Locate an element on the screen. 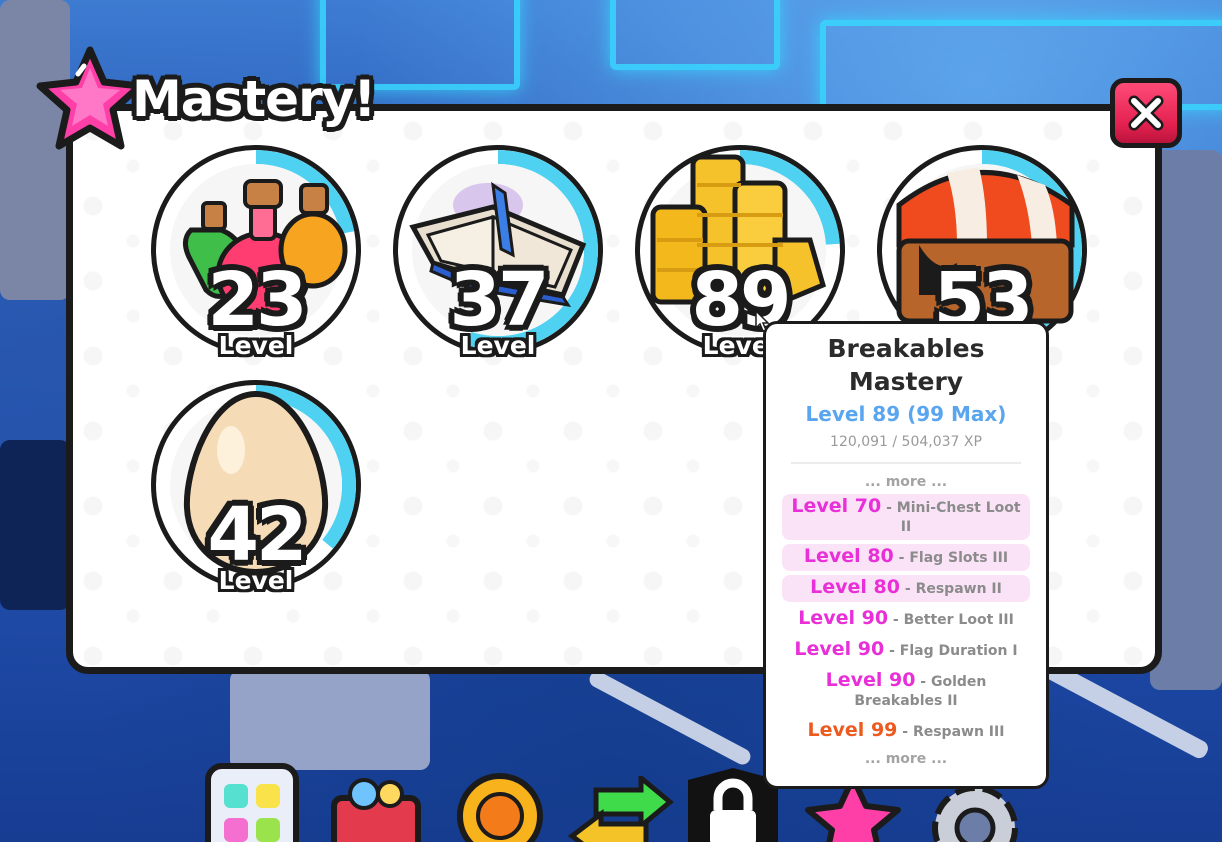 Image resolution: width=1222 pixels, height=842 pixels. mastery-level: 23 is located at coordinates (257, 300).